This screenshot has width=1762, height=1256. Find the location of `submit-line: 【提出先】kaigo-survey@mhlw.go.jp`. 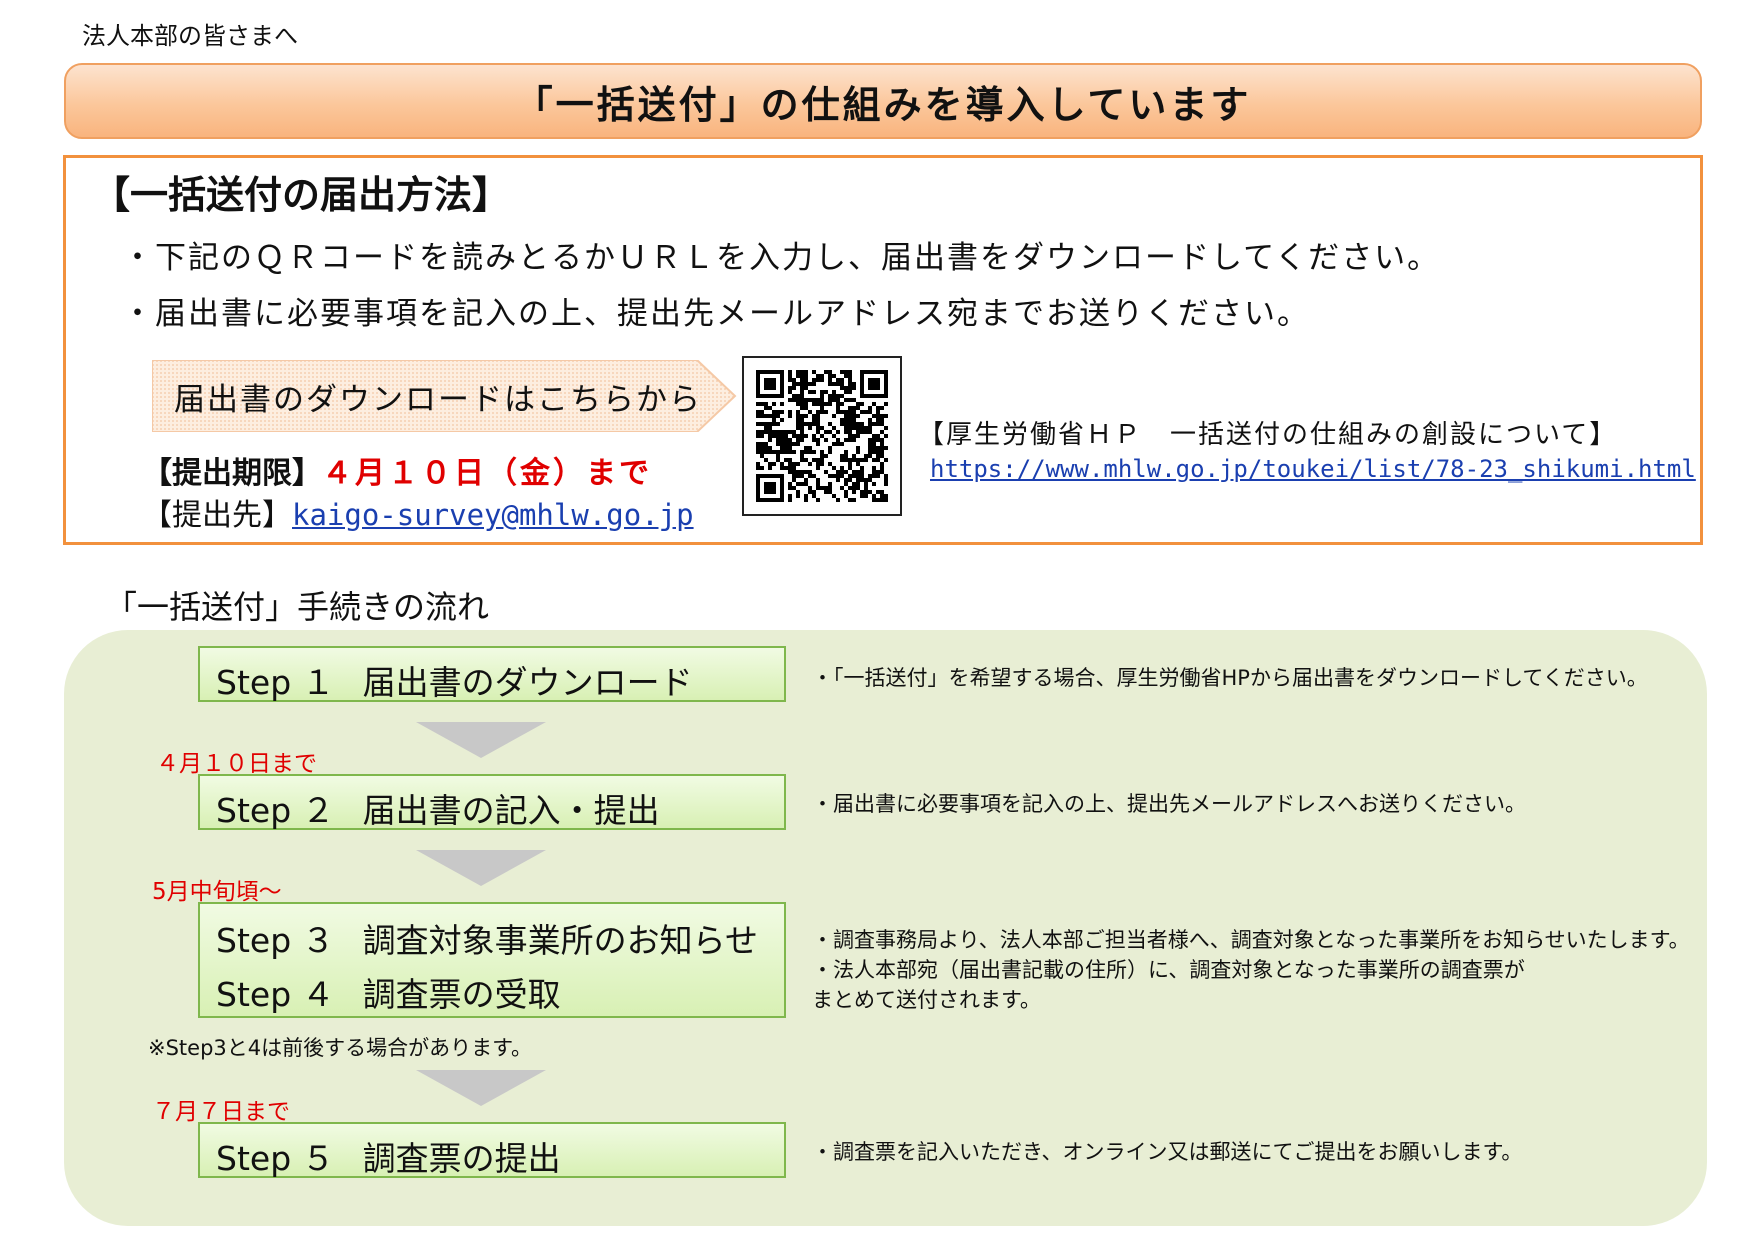

submit-line: 【提出先】kaigo-survey@mhlw.go.jp is located at coordinates (418, 512).